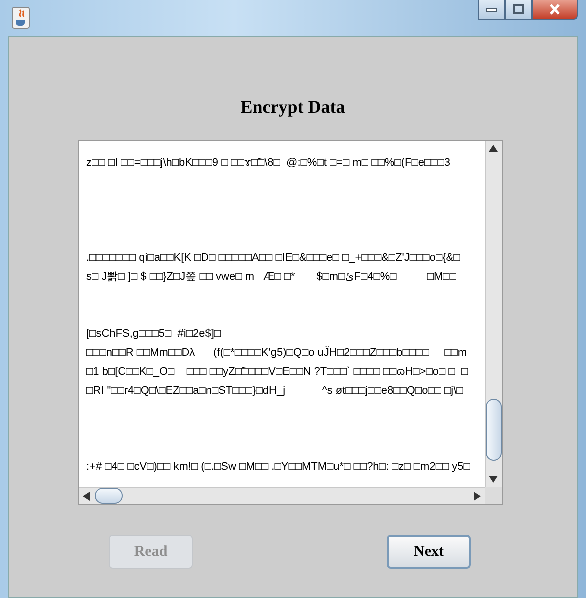  What do you see at coordinates (277, 372) in the screenshot?
I see `text-line: □1 b□[C□□K□_O□ □□□ □□yZ□̃□□□□V□E□□N ?T□□□` □□□□ □□ɷH□>□o□ □ □` at bounding box center [277, 372].